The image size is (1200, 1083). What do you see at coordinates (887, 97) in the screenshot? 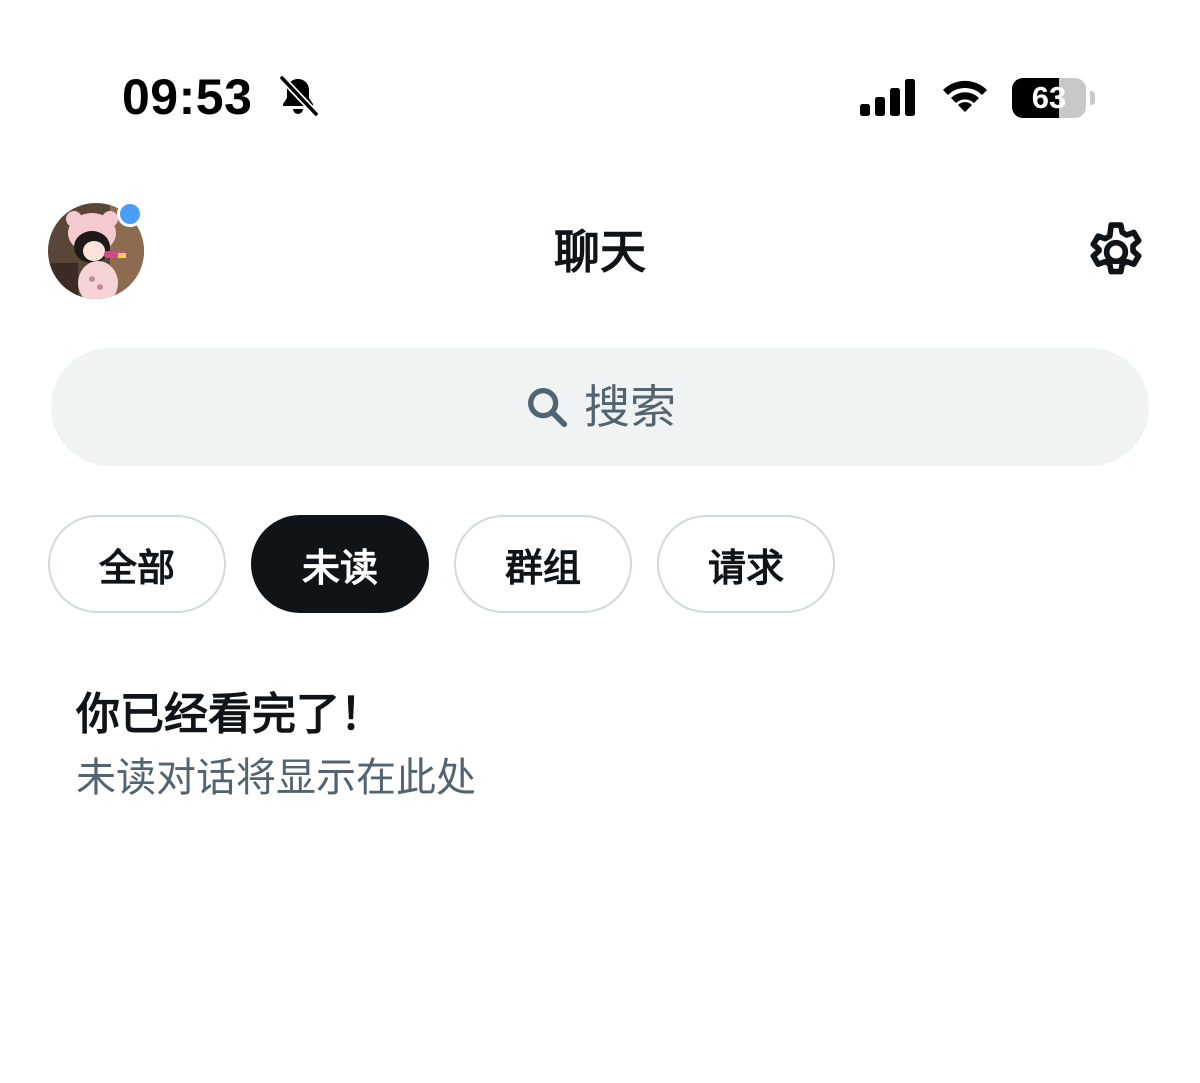
I see `signal-icon` at bounding box center [887, 97].